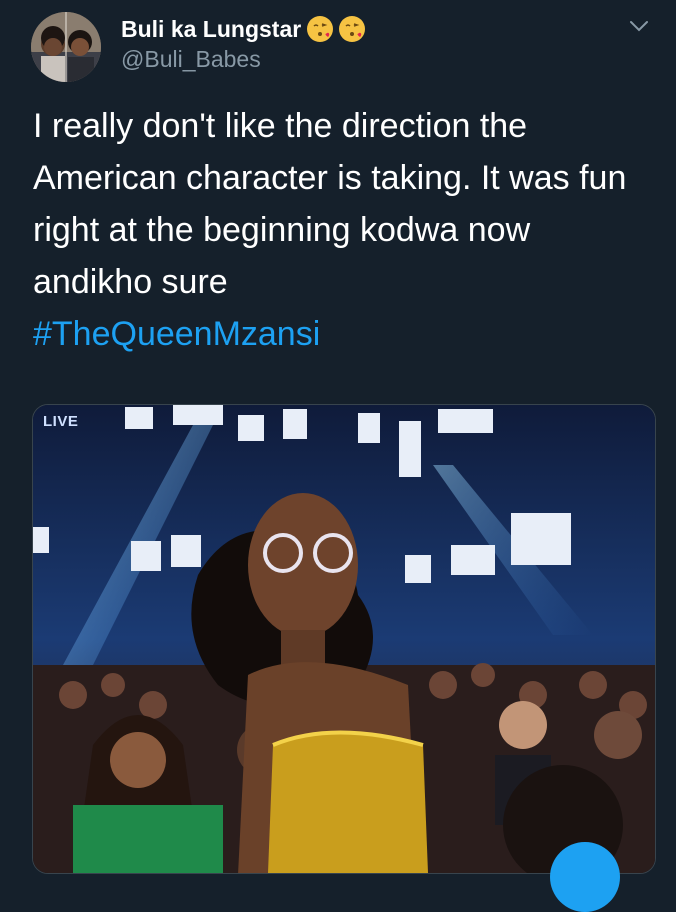 The width and height of the screenshot is (676, 912). I want to click on avatar, so click(66, 47).